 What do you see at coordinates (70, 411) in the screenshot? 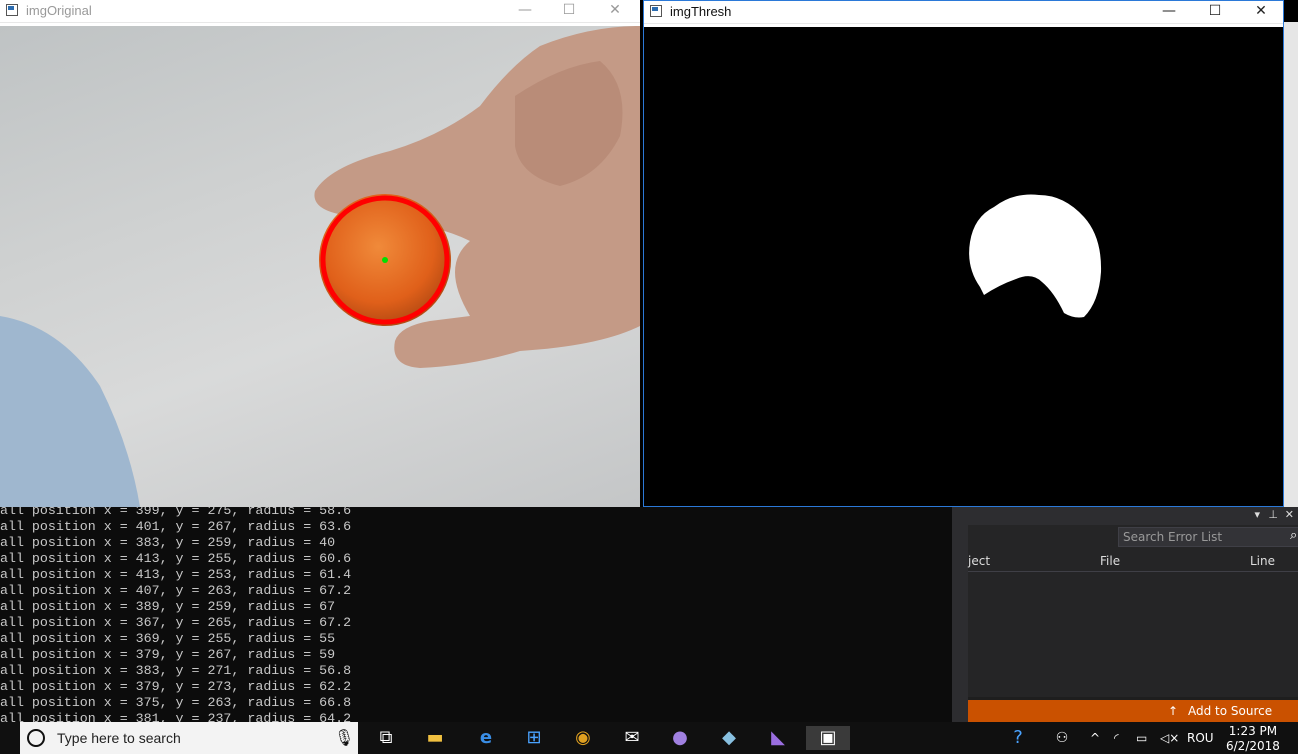
I see `shirt-shape` at bounding box center [70, 411].